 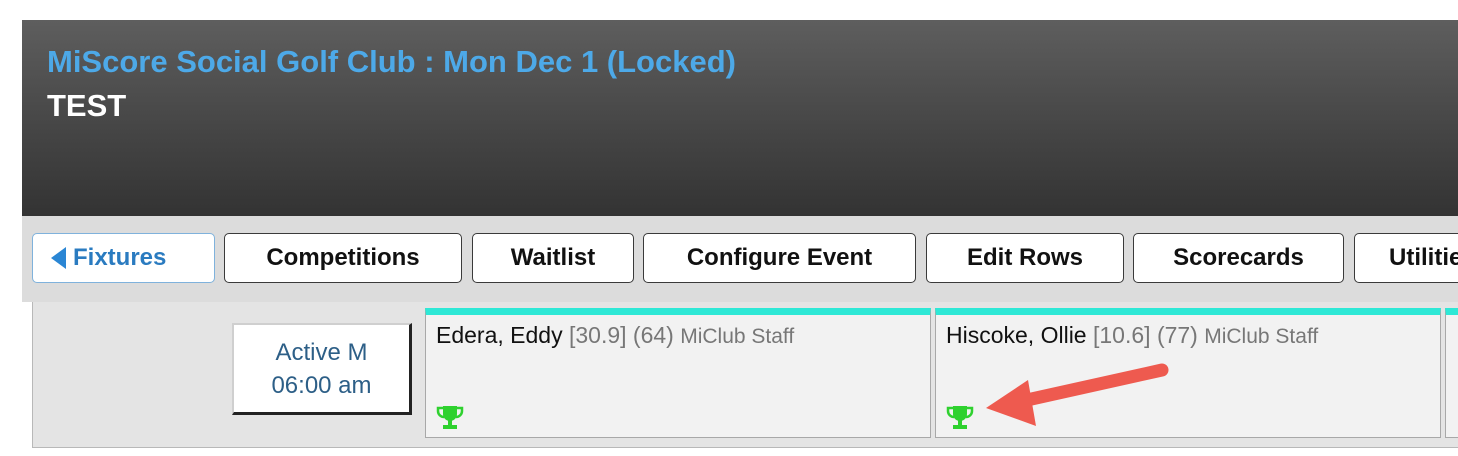 I want to click on player-name: Hiscoke, Ollie, so click(x=1016, y=335).